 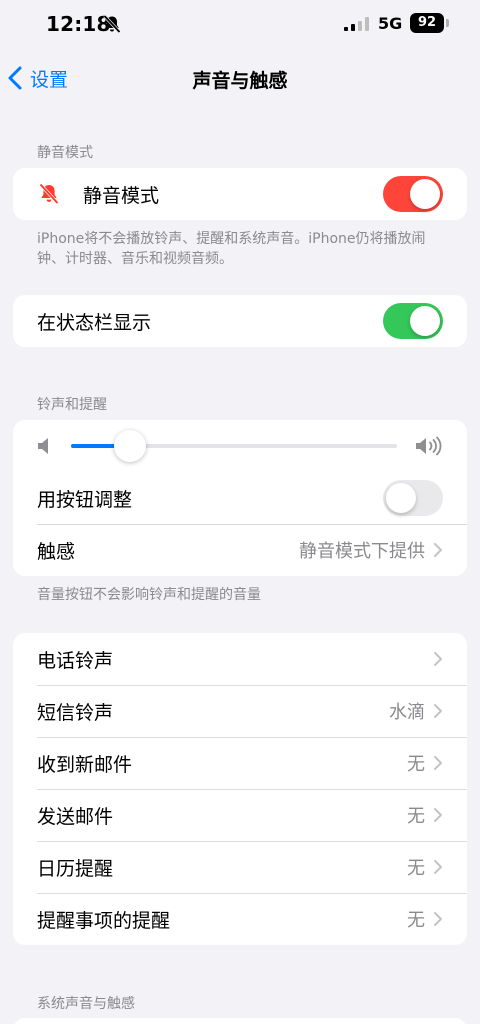 What do you see at coordinates (447, 23) in the screenshot?
I see `battery-tip` at bounding box center [447, 23].